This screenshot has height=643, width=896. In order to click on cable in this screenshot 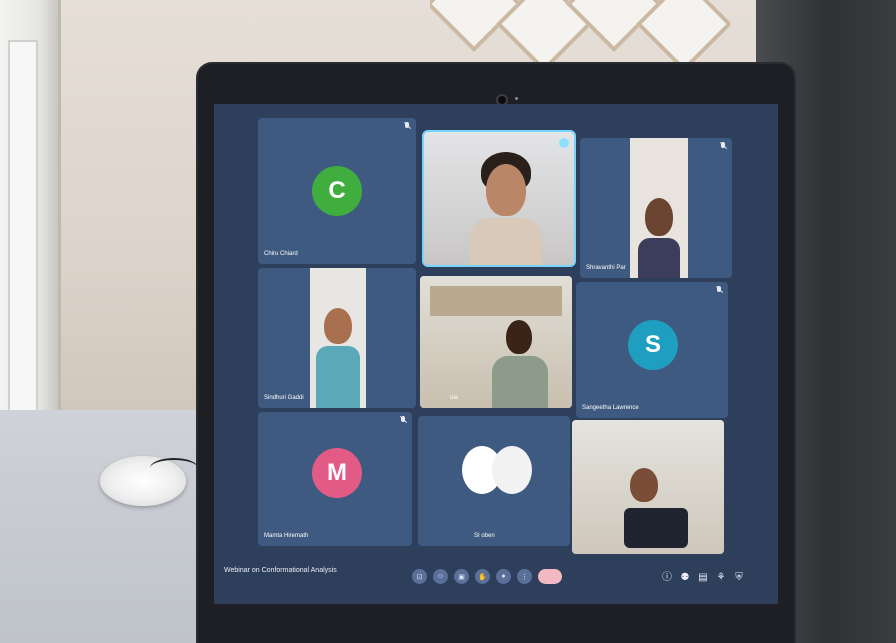, I will do `click(174, 468)`.